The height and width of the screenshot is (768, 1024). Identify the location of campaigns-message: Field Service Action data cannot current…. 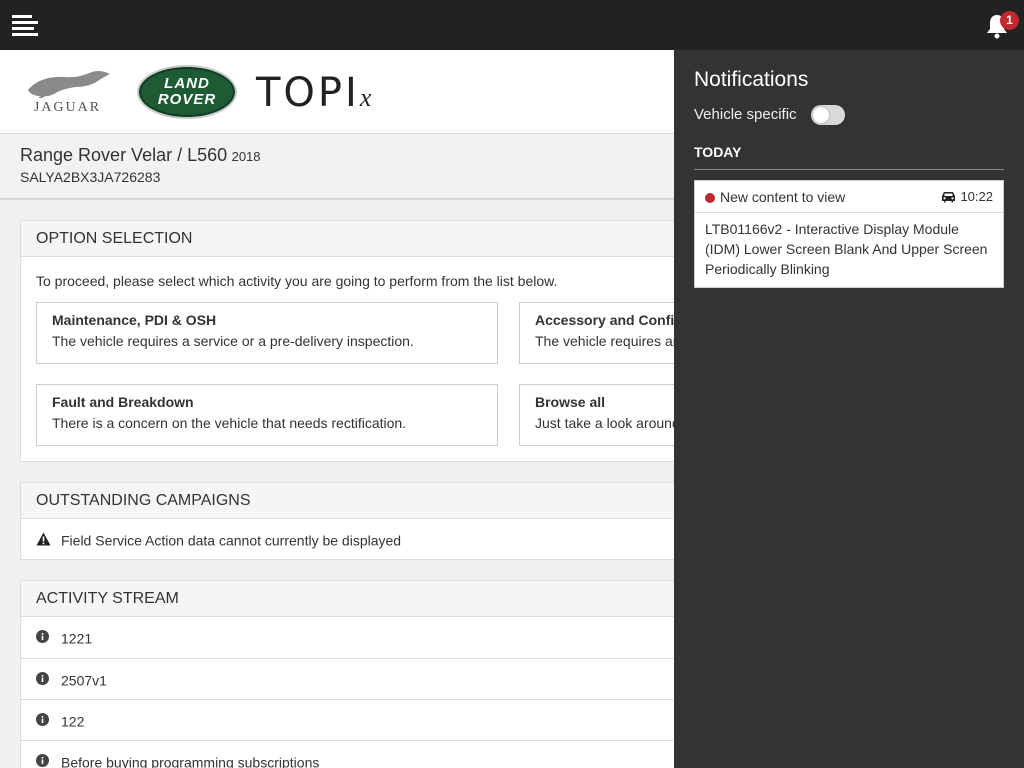
(231, 540).